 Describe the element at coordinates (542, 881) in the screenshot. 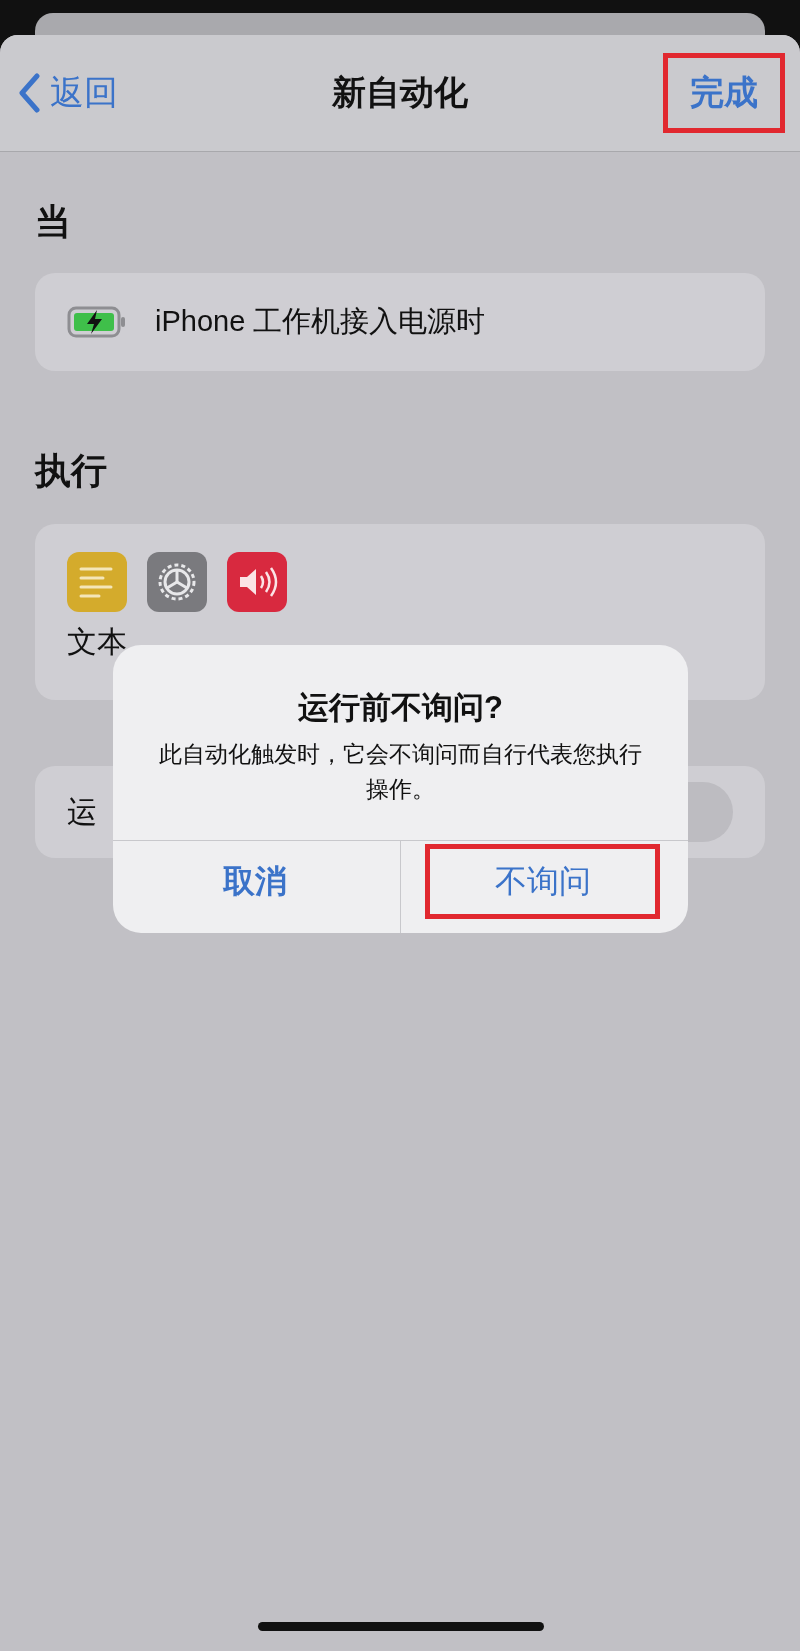

I see `alert-button: 不询问` at that location.